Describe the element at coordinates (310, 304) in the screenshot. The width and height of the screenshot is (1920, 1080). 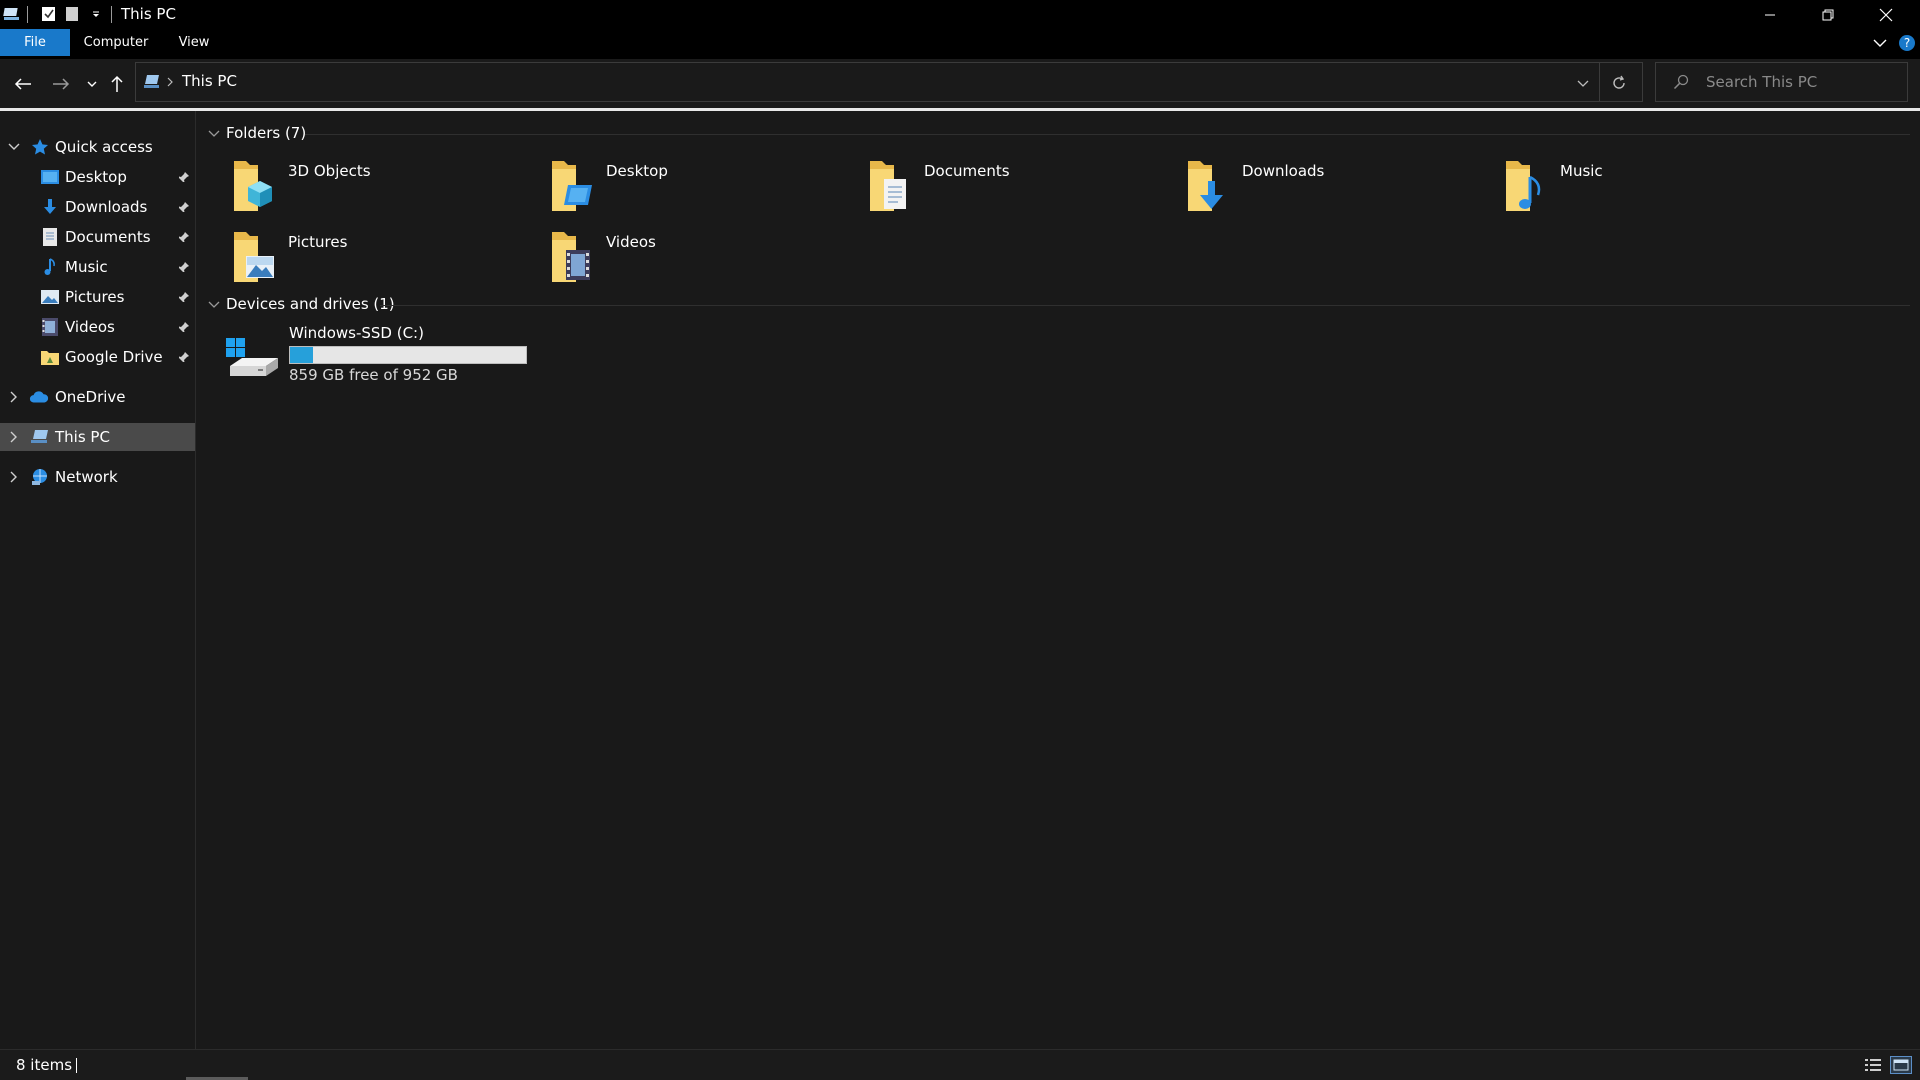
I see `devices-group-title: Devices and drives (1)` at that location.